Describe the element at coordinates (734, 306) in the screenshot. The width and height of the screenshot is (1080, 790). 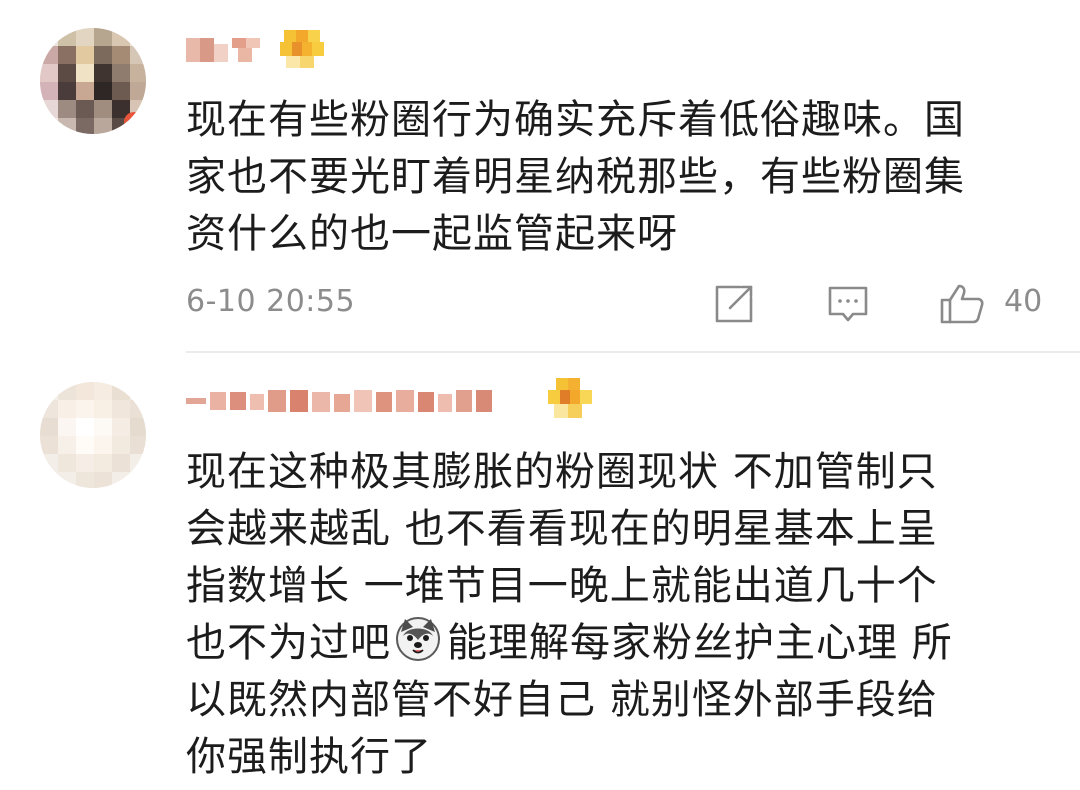
I see `share-icon` at that location.